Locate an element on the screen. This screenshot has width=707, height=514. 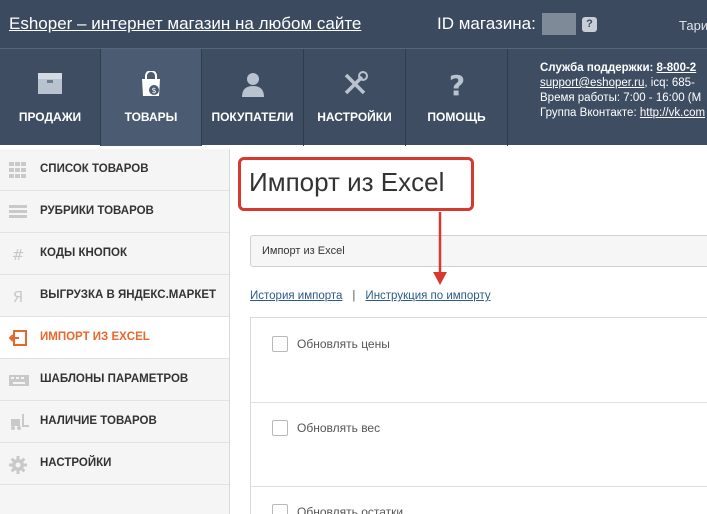
option-update-prices: Обновлять цены is located at coordinates (479, 360).